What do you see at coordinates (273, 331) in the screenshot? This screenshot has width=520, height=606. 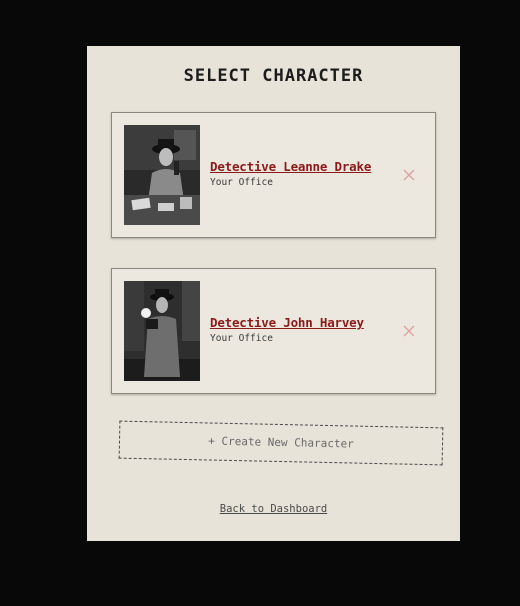 I see `character-card: Detective John Harvey Your Office` at bounding box center [273, 331].